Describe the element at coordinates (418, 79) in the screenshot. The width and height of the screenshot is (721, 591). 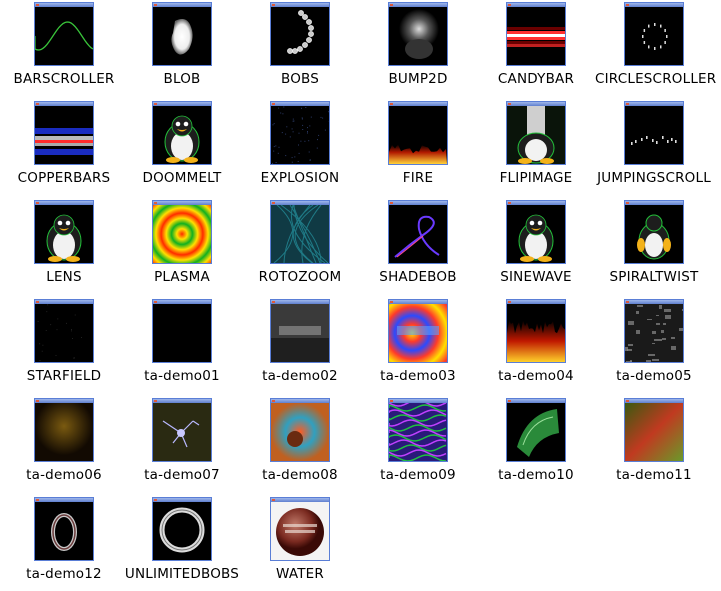
I see `thumbnail-label: BUMP2D` at that location.